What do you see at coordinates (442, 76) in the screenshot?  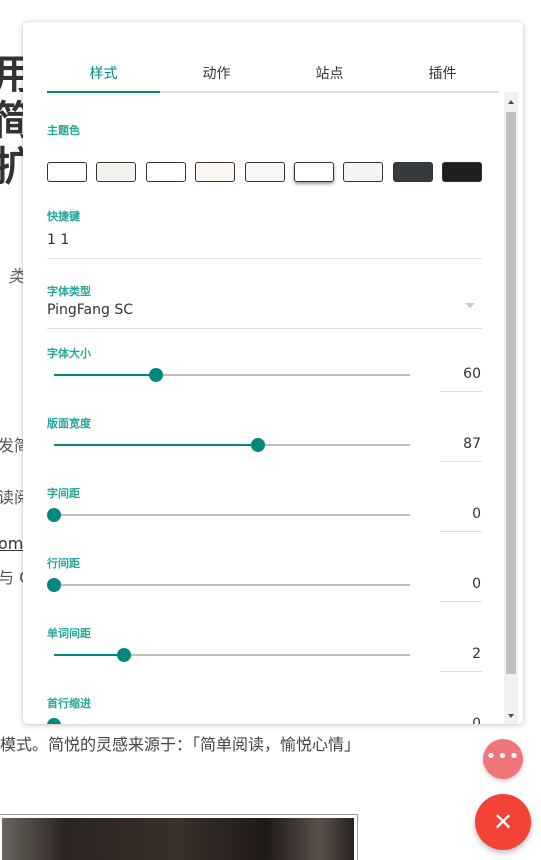 I see `tab-plugins: 插件` at bounding box center [442, 76].